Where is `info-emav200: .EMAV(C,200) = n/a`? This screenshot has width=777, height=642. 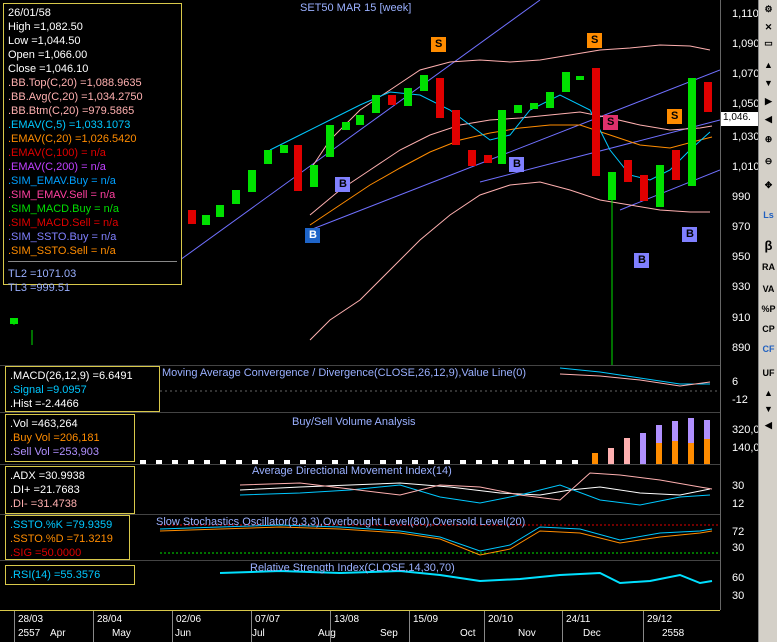
info-emav200: .EMAV(C,200) = n/a is located at coordinates (57, 167).